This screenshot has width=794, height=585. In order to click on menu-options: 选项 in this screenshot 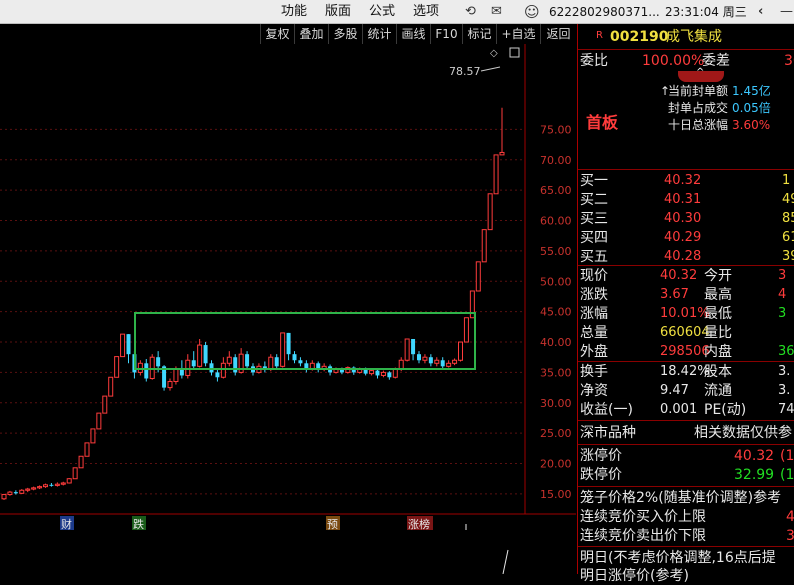, I will do `click(426, 12)`.